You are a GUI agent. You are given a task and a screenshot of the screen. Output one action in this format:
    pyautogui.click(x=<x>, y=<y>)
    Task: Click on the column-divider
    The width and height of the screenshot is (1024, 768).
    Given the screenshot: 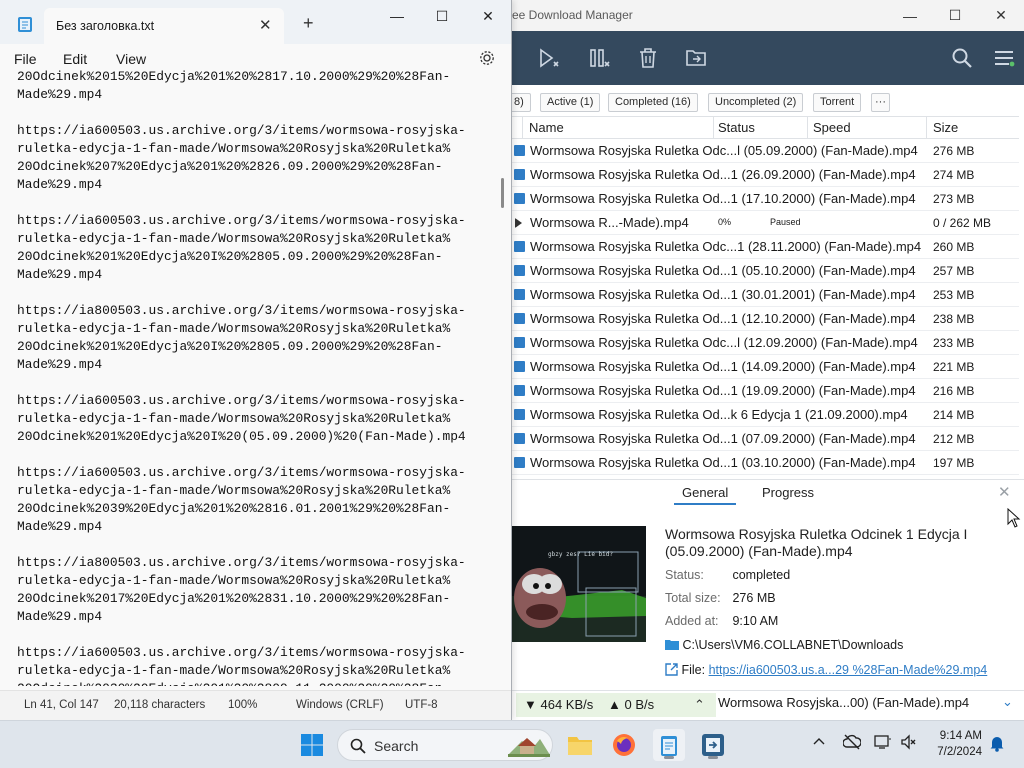 What is the action you would take?
    pyautogui.click(x=807, y=128)
    